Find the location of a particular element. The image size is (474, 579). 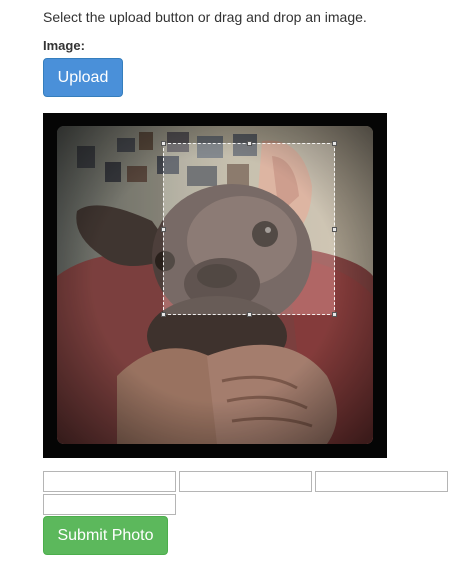

crop-handle-right is located at coordinates (334, 229).